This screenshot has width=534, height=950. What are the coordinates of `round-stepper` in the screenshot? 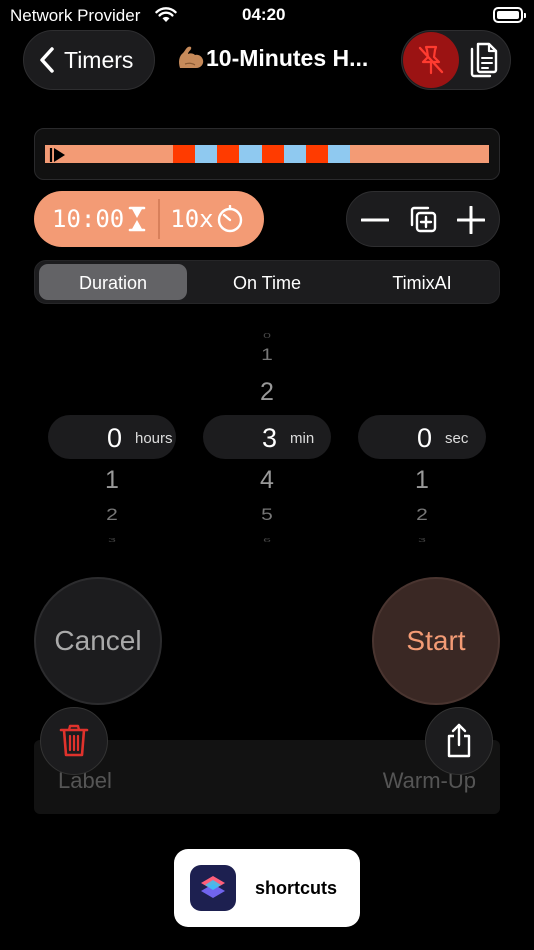 It's located at (423, 219).